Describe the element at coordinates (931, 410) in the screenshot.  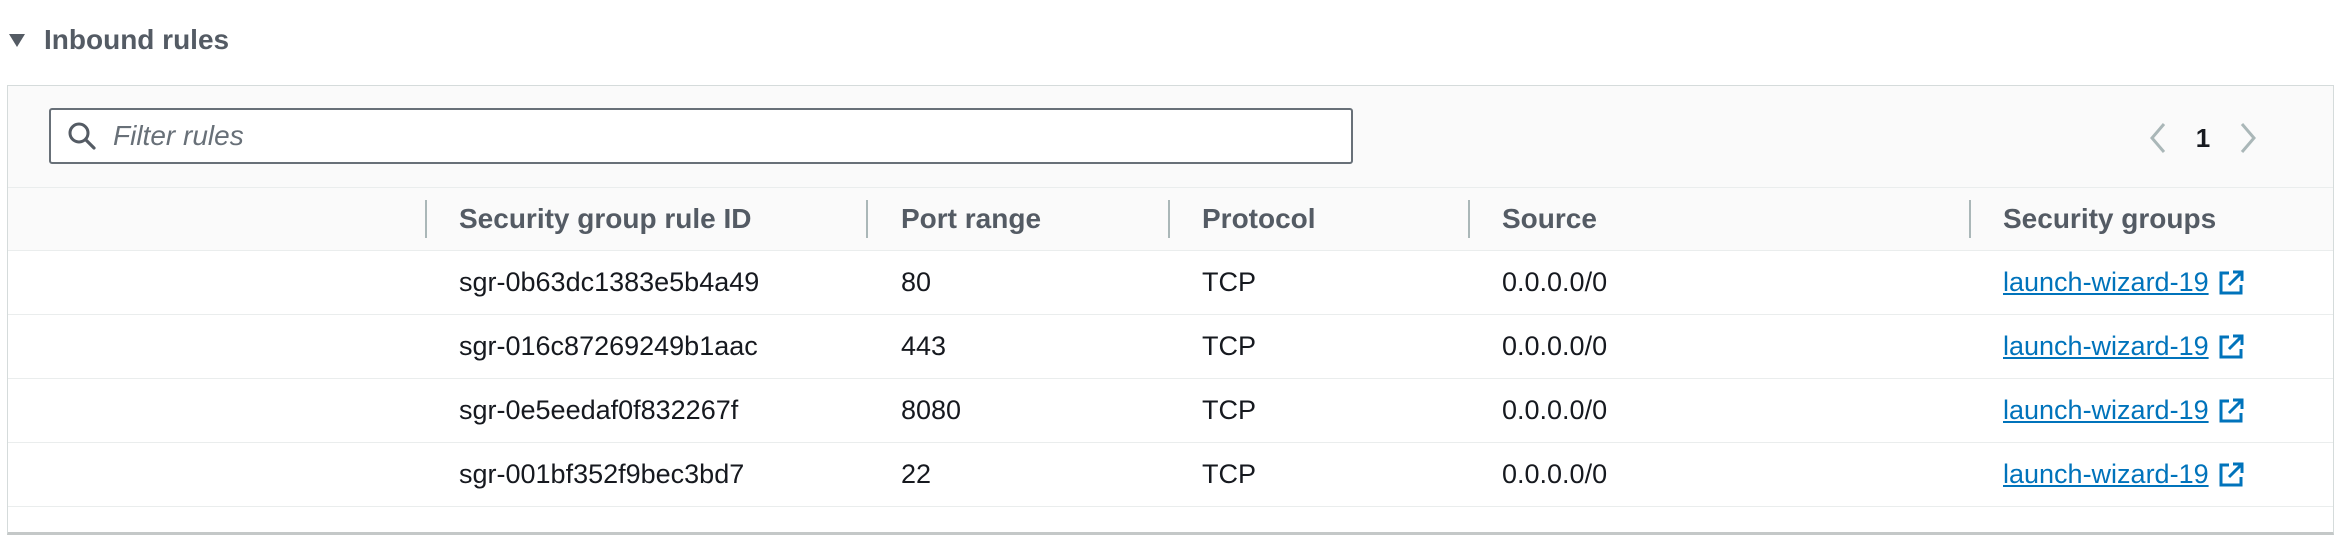
I see `port-range-cell: 8080` at that location.